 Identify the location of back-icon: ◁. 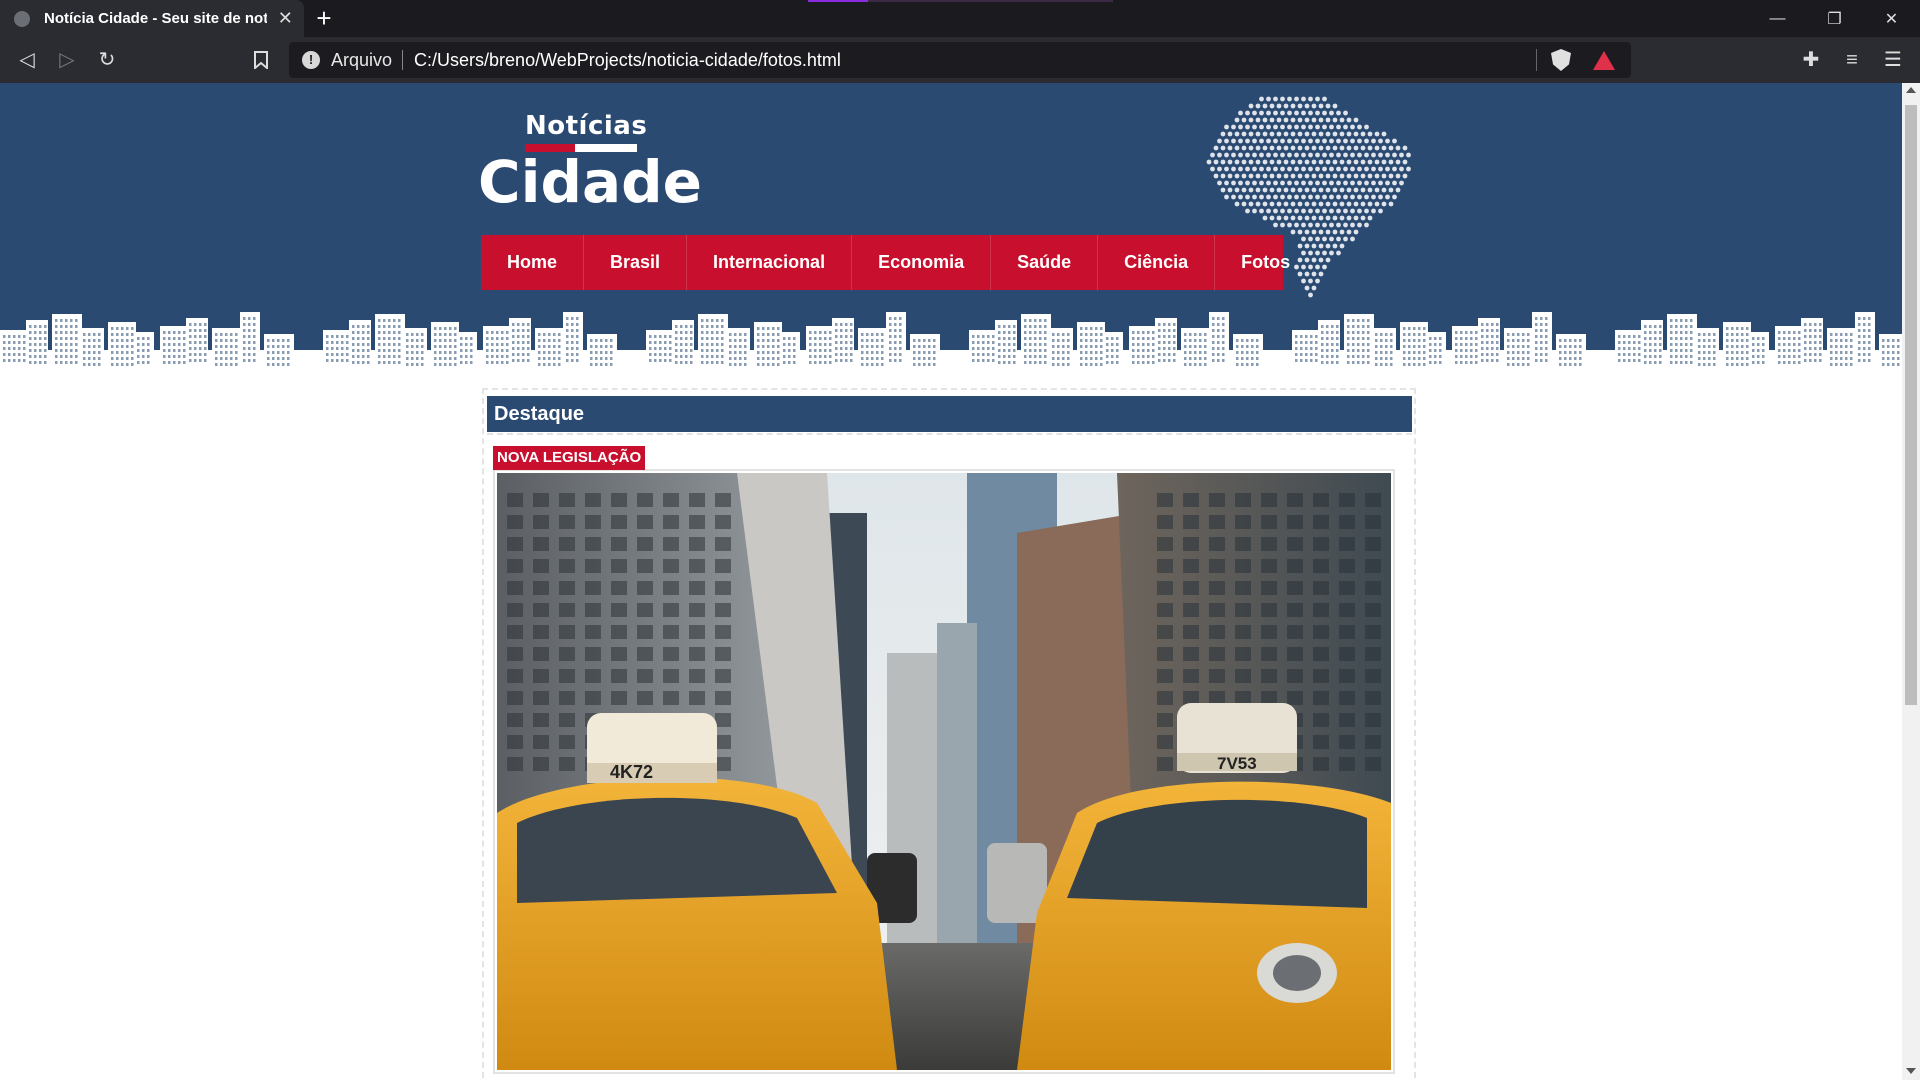
(27, 60).